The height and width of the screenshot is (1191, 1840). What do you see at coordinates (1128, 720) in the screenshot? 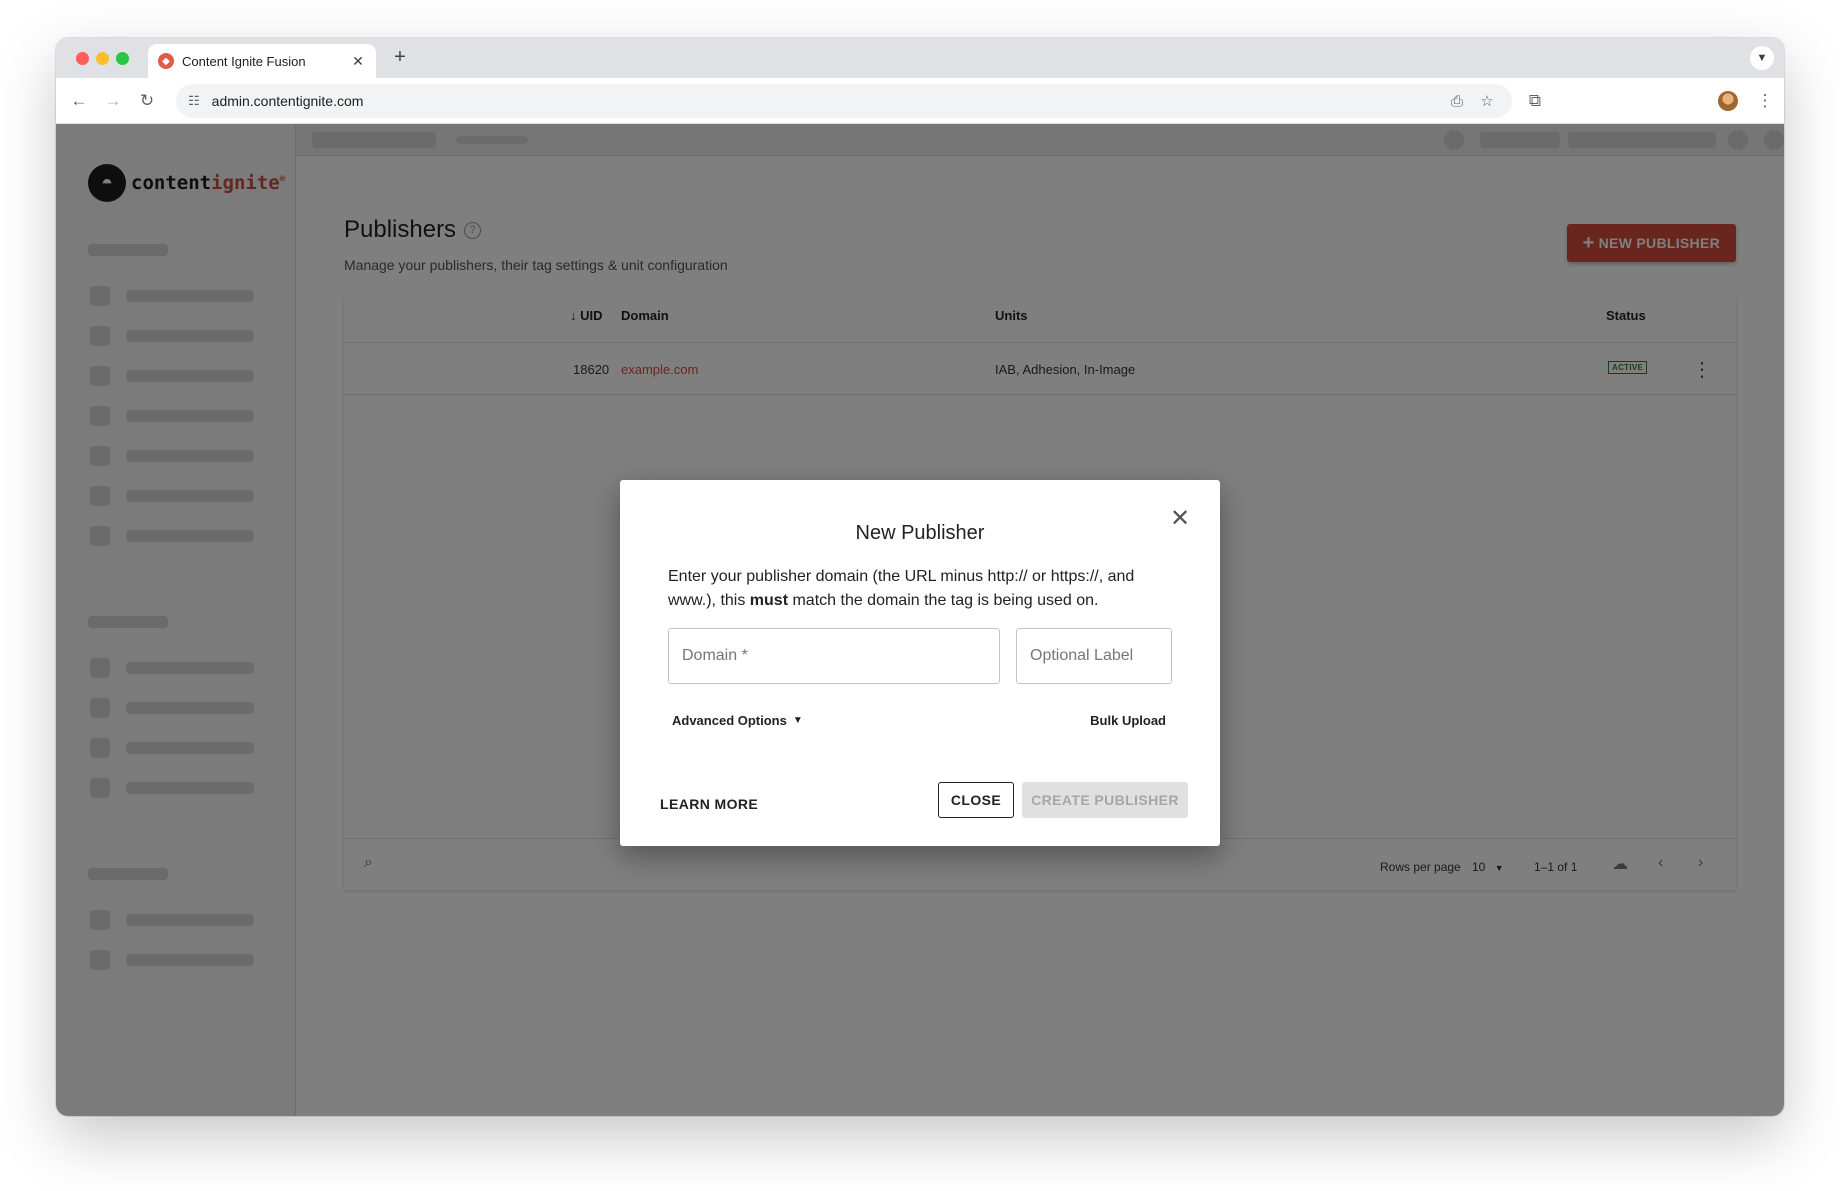
I see `bulk-upload-link: Bulk Upload` at bounding box center [1128, 720].